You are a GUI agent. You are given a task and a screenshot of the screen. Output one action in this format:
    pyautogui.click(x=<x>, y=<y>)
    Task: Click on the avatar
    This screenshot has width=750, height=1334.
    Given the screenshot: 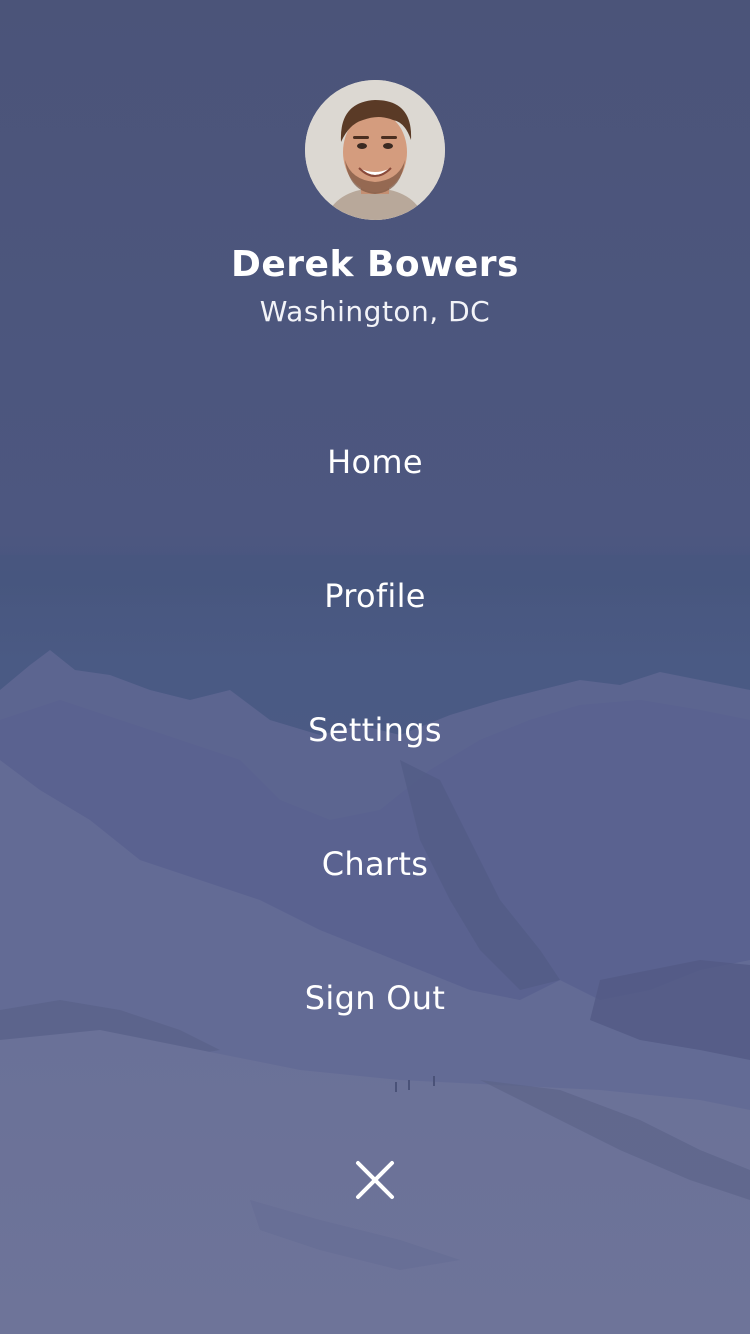 What is the action you would take?
    pyautogui.click(x=375, y=150)
    